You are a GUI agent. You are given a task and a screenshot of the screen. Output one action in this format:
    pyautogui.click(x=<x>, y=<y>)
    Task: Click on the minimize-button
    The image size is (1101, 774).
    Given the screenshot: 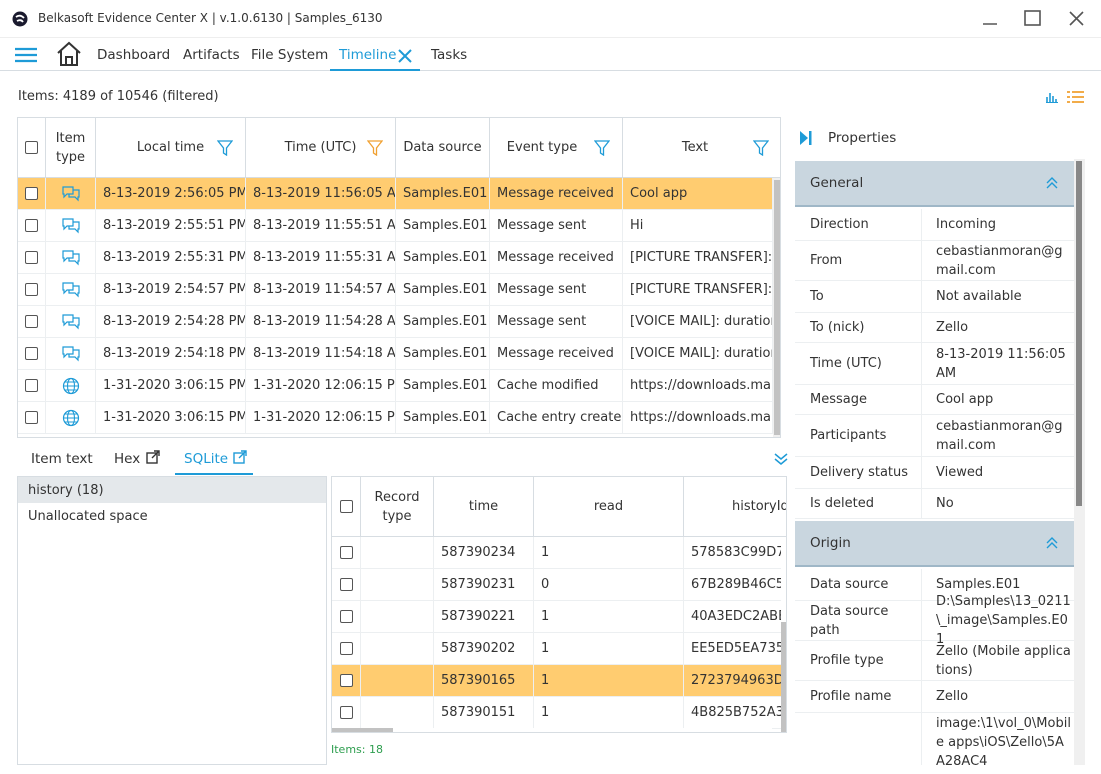 What is the action you would take?
    pyautogui.click(x=990, y=19)
    